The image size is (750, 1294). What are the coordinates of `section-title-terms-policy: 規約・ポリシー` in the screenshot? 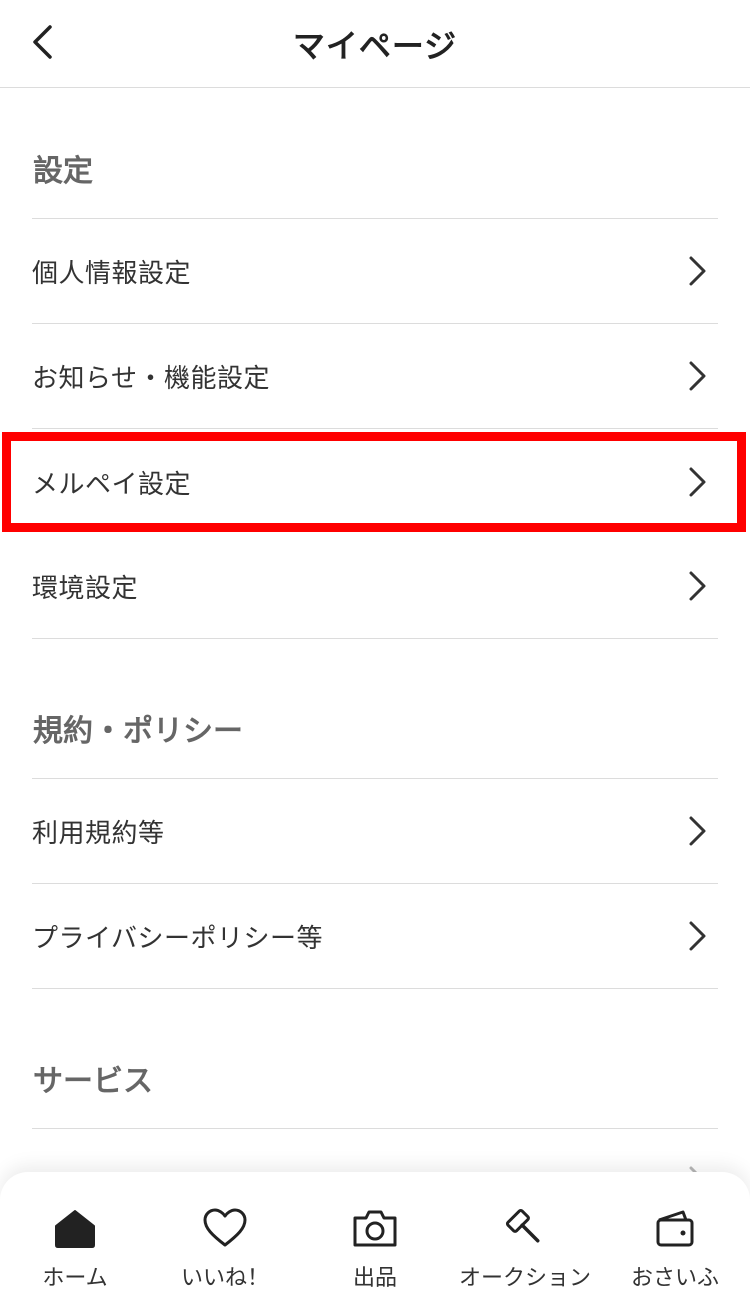 It's located at (138, 731).